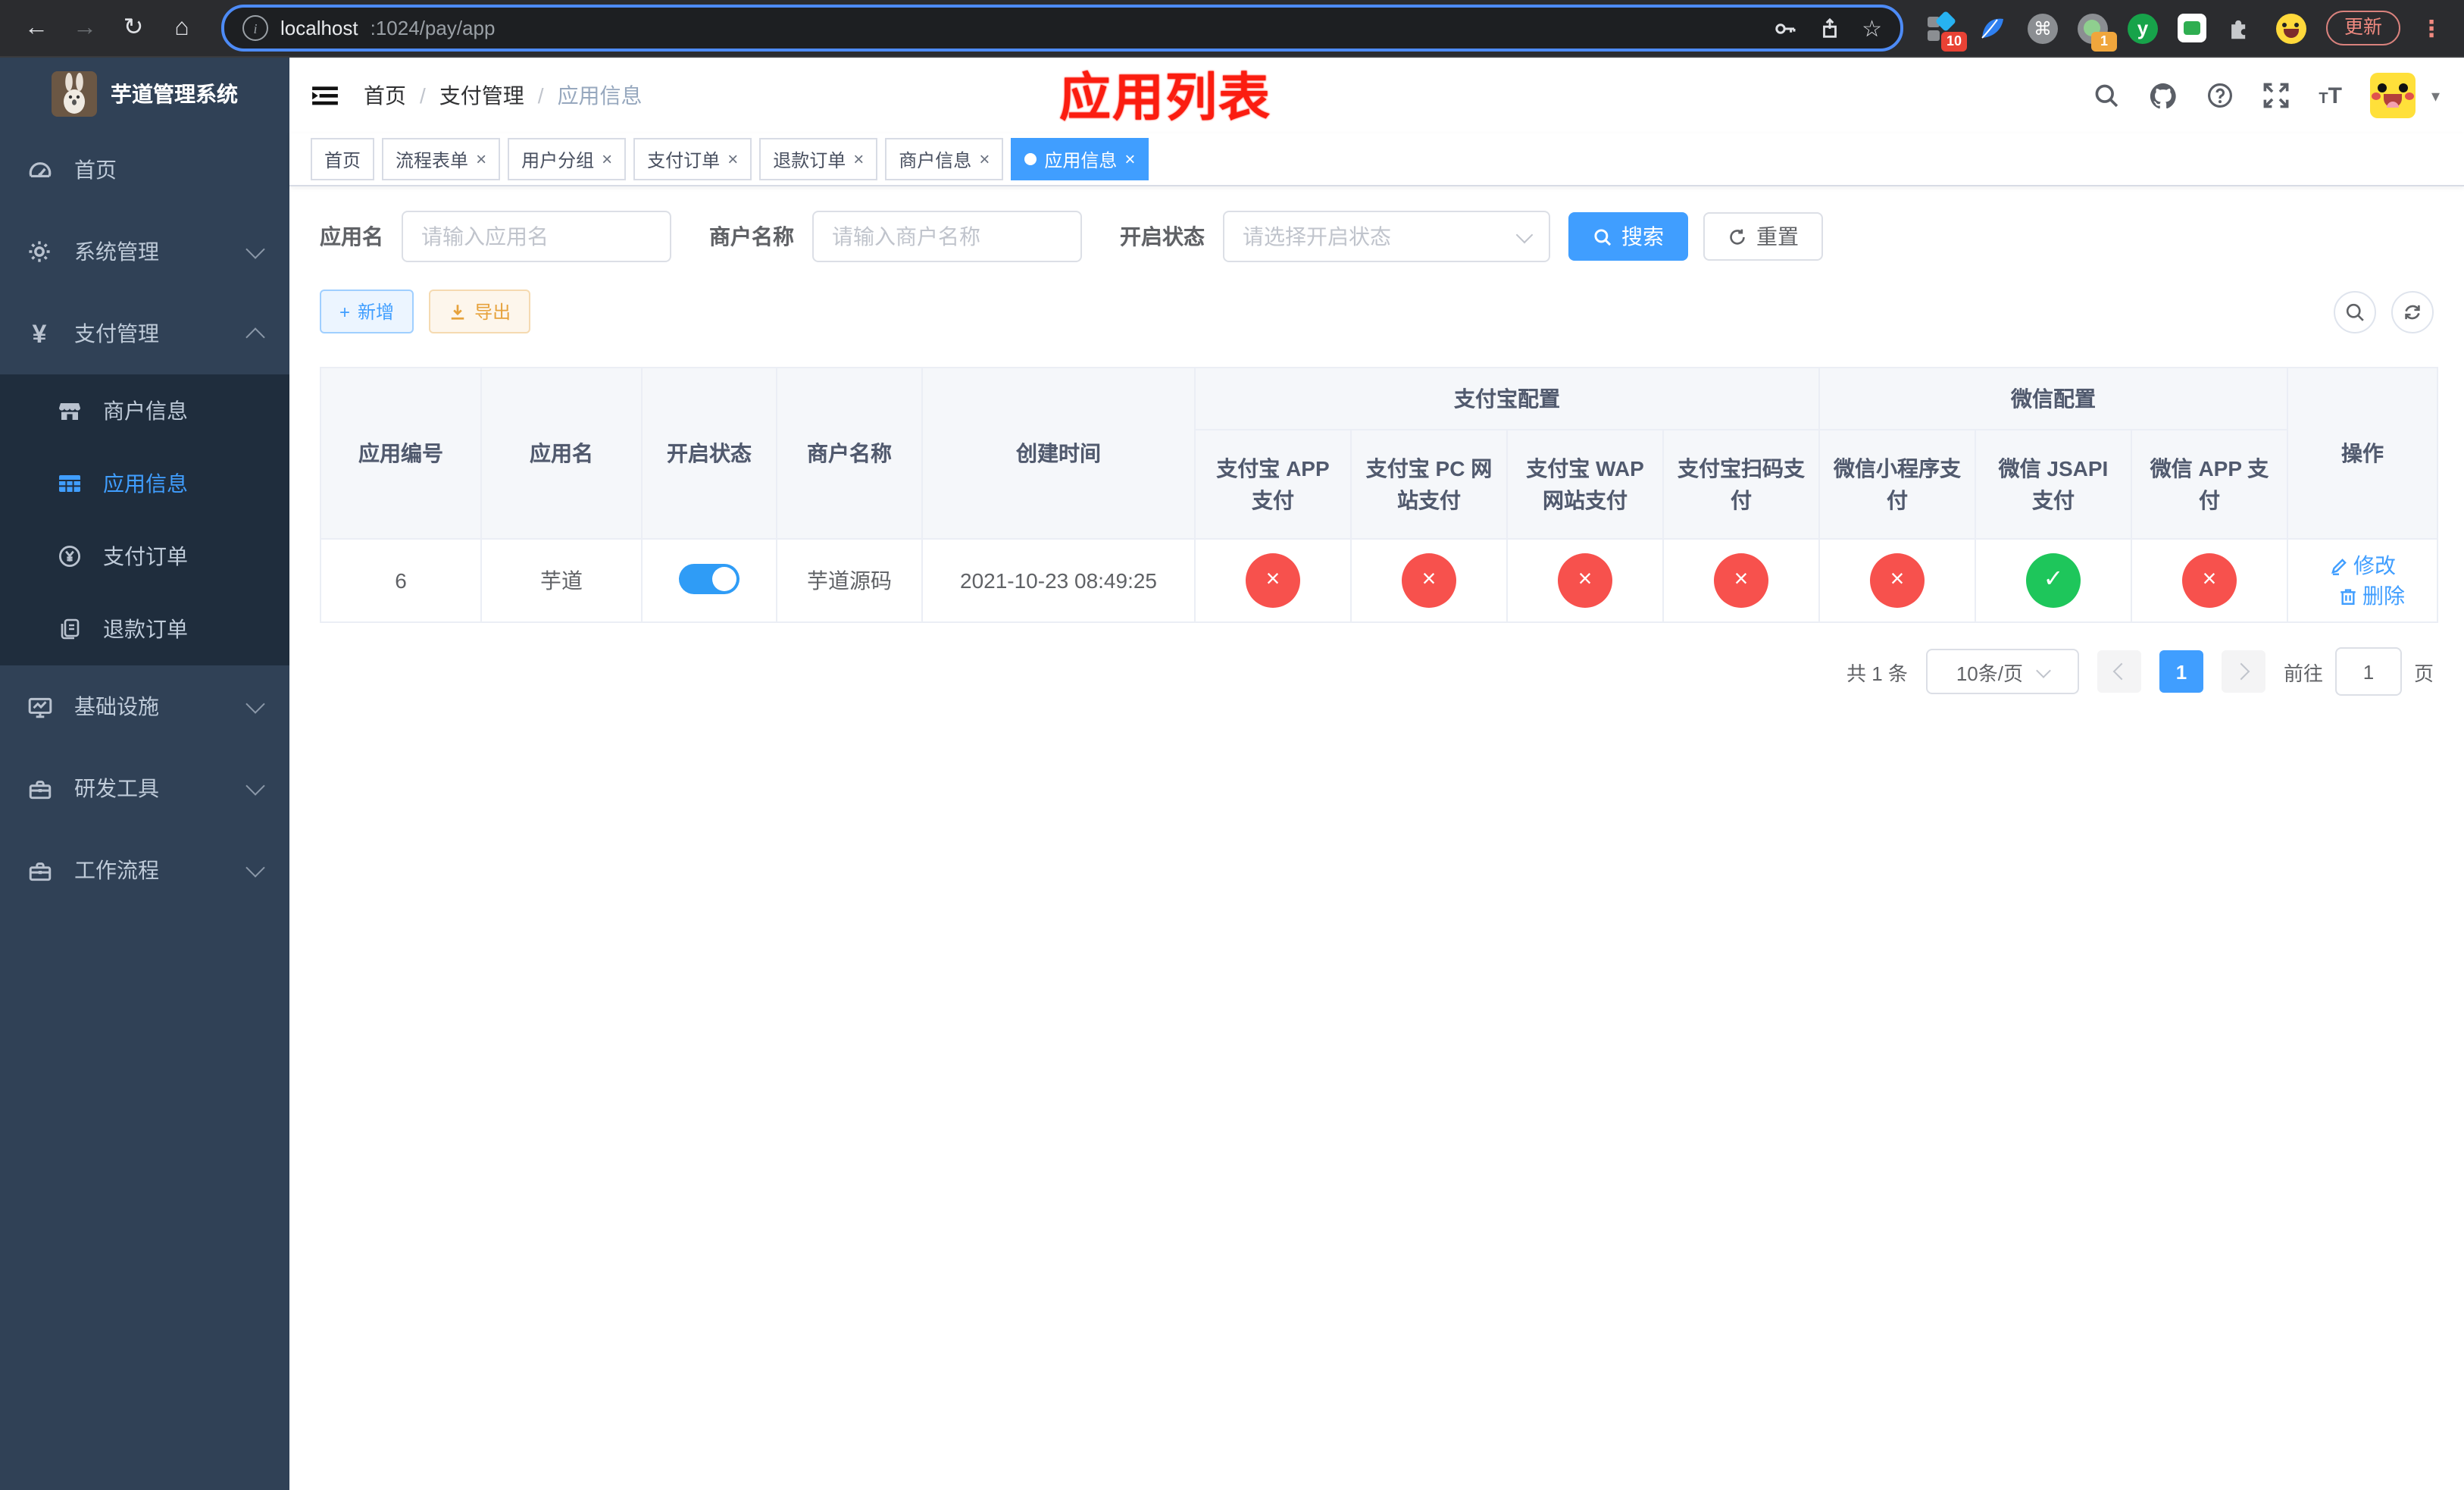  I want to click on extension-blocks-icon: 10, so click(1947, 30).